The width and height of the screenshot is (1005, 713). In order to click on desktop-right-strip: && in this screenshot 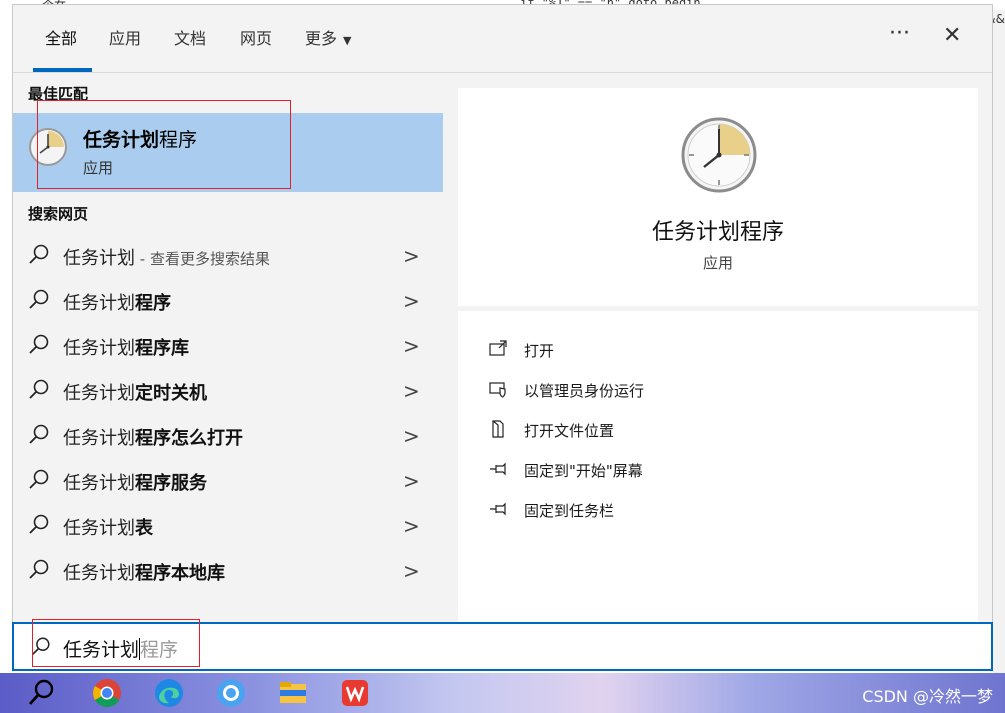, I will do `click(995, 356)`.